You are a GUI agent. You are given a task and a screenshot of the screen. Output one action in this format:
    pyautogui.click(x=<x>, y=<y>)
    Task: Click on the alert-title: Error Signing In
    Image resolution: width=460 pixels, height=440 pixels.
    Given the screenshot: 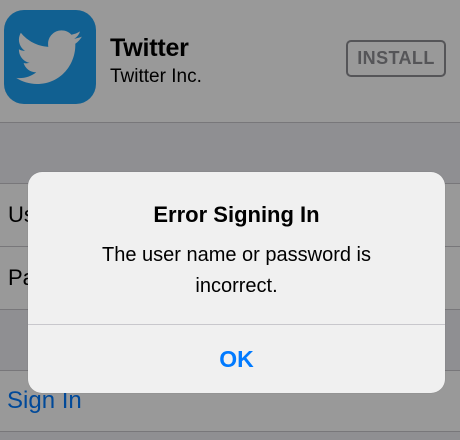 What is the action you would take?
    pyautogui.click(x=236, y=214)
    